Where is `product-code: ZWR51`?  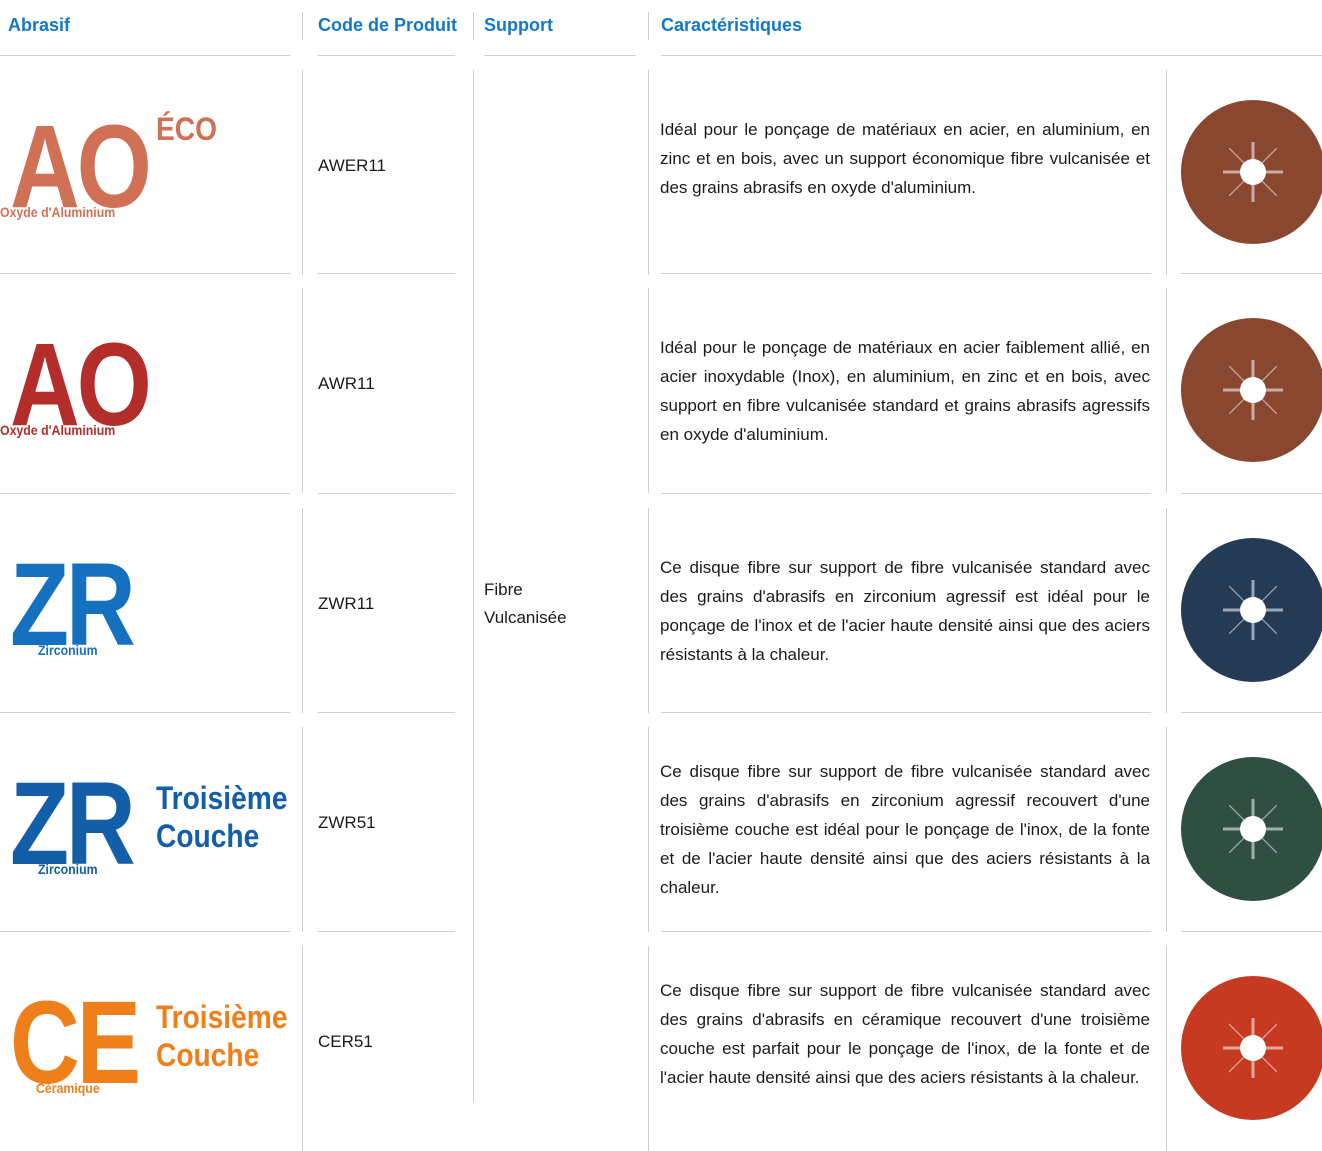 product-code: ZWR51 is located at coordinates (347, 822).